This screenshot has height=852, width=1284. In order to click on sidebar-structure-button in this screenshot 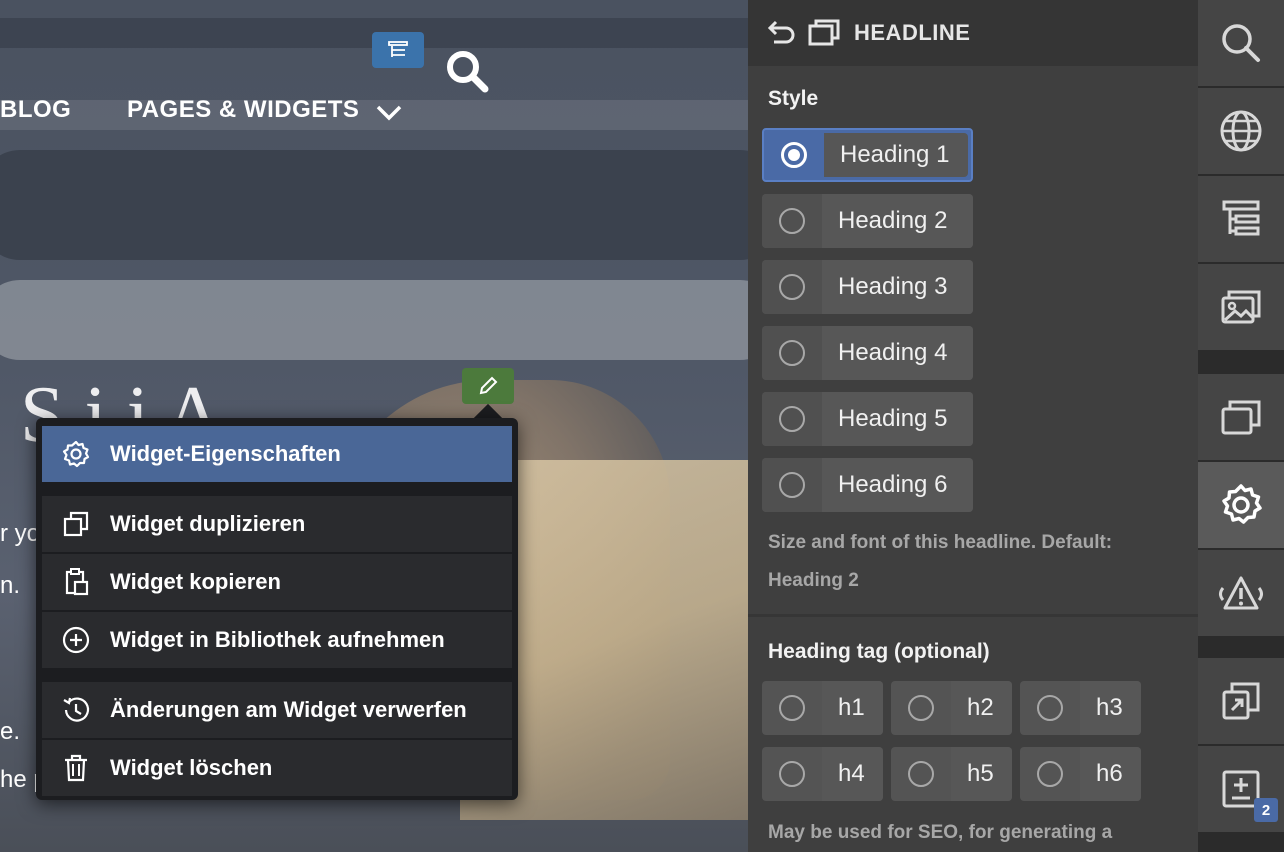, I will do `click(1241, 219)`.